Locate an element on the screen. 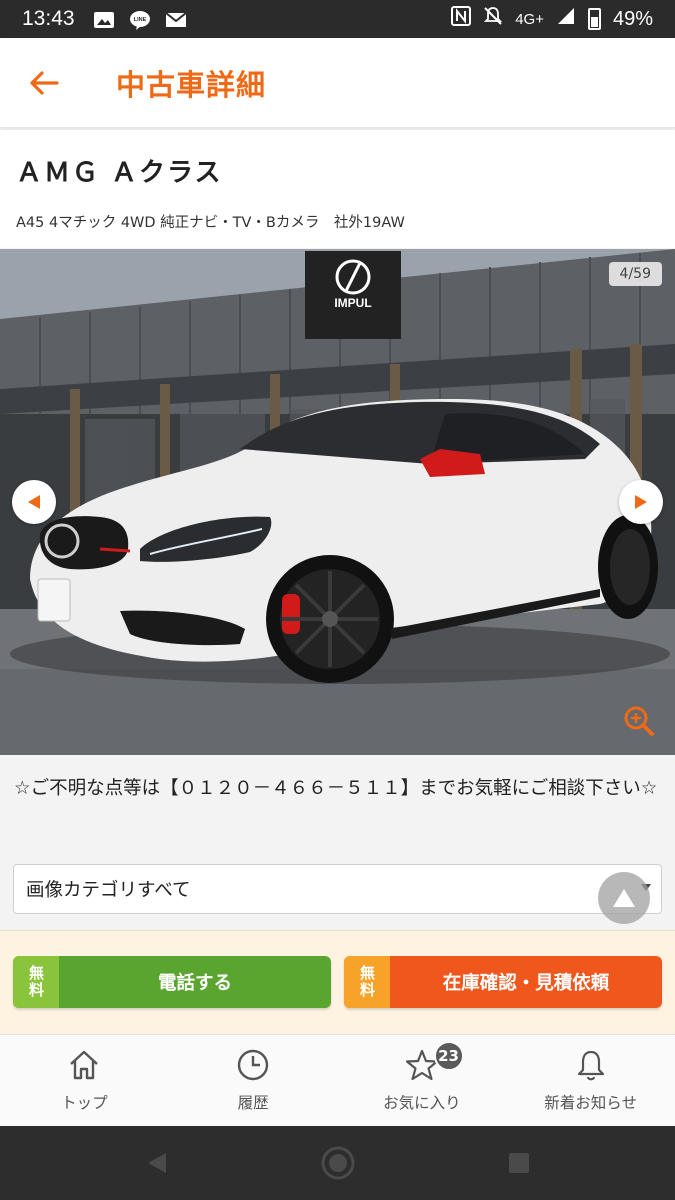 The height and width of the screenshot is (1200, 675). next-photo-button is located at coordinates (641, 502).